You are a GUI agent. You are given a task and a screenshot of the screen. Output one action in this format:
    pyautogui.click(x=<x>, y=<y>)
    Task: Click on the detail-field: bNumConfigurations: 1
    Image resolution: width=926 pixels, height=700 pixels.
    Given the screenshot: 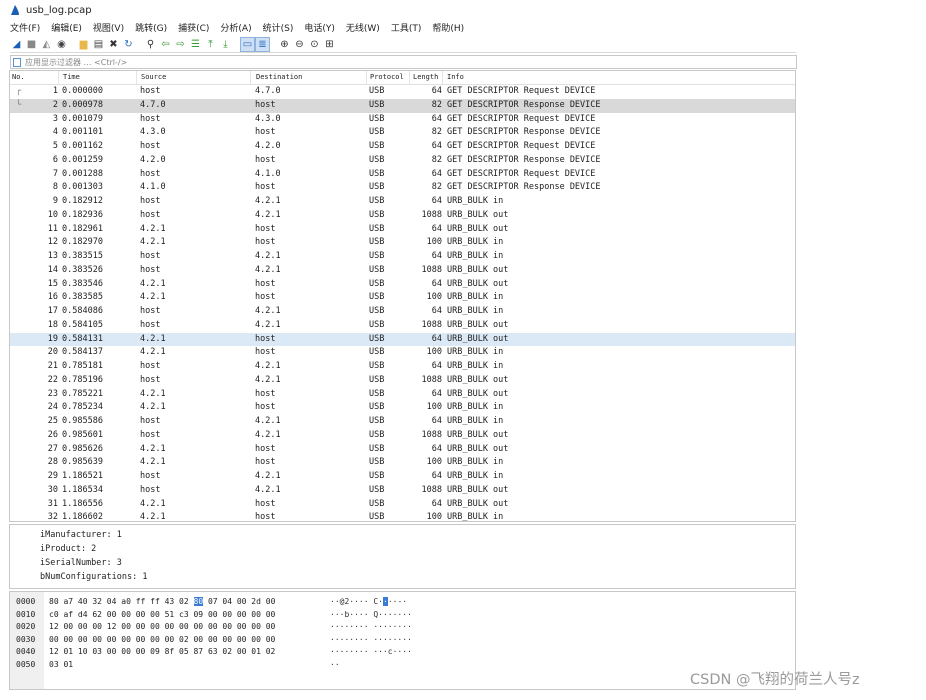 What is the action you would take?
    pyautogui.click(x=93, y=577)
    